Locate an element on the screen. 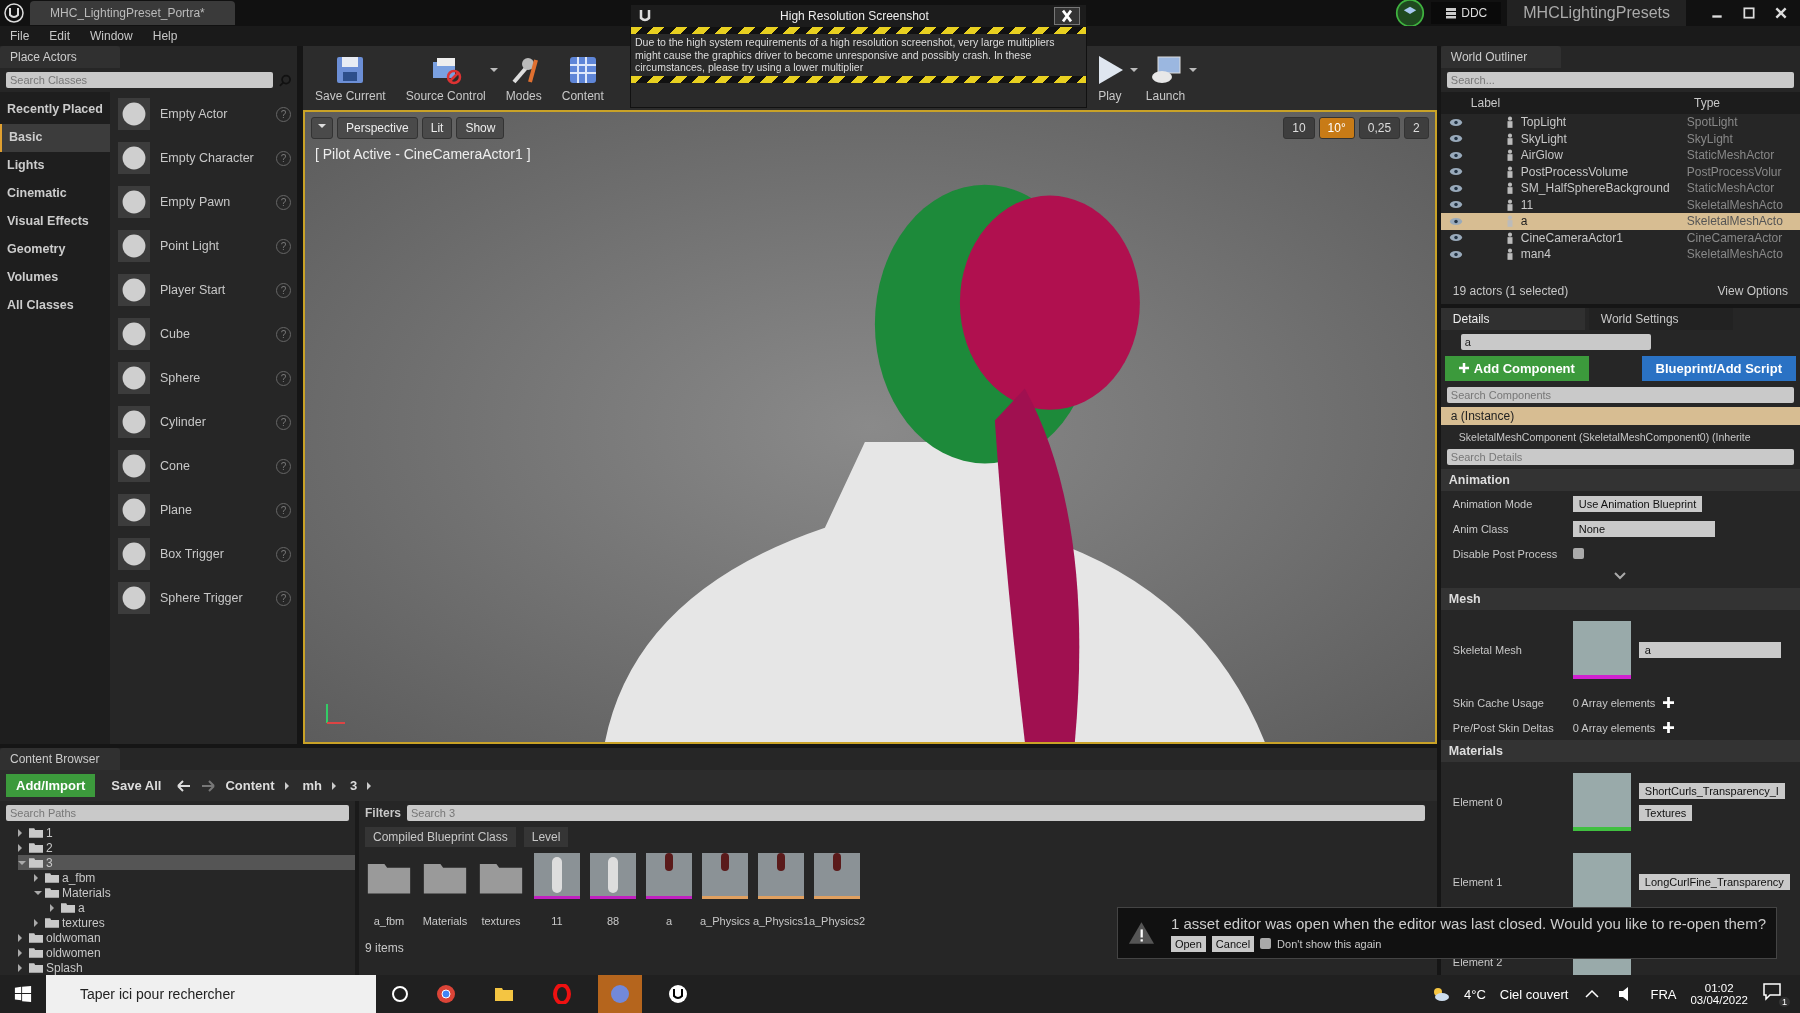 The width and height of the screenshot is (1800, 1013). category-tab: Cinematic is located at coordinates (55, 194).